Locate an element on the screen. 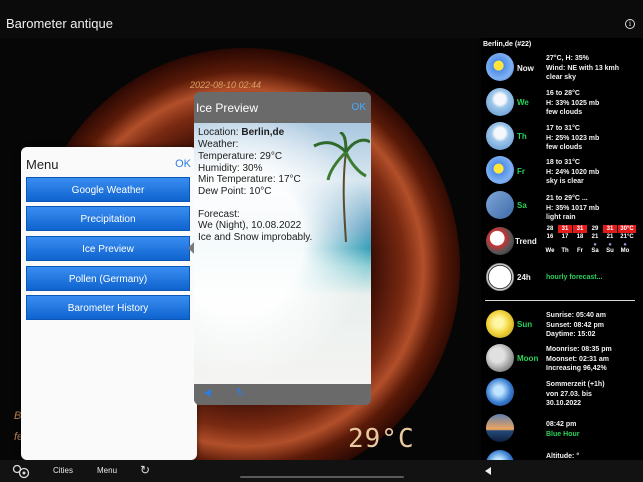 The width and height of the screenshot is (643, 482). barometer-datetime: 2022-08-10 02:44 is located at coordinates (226, 85).